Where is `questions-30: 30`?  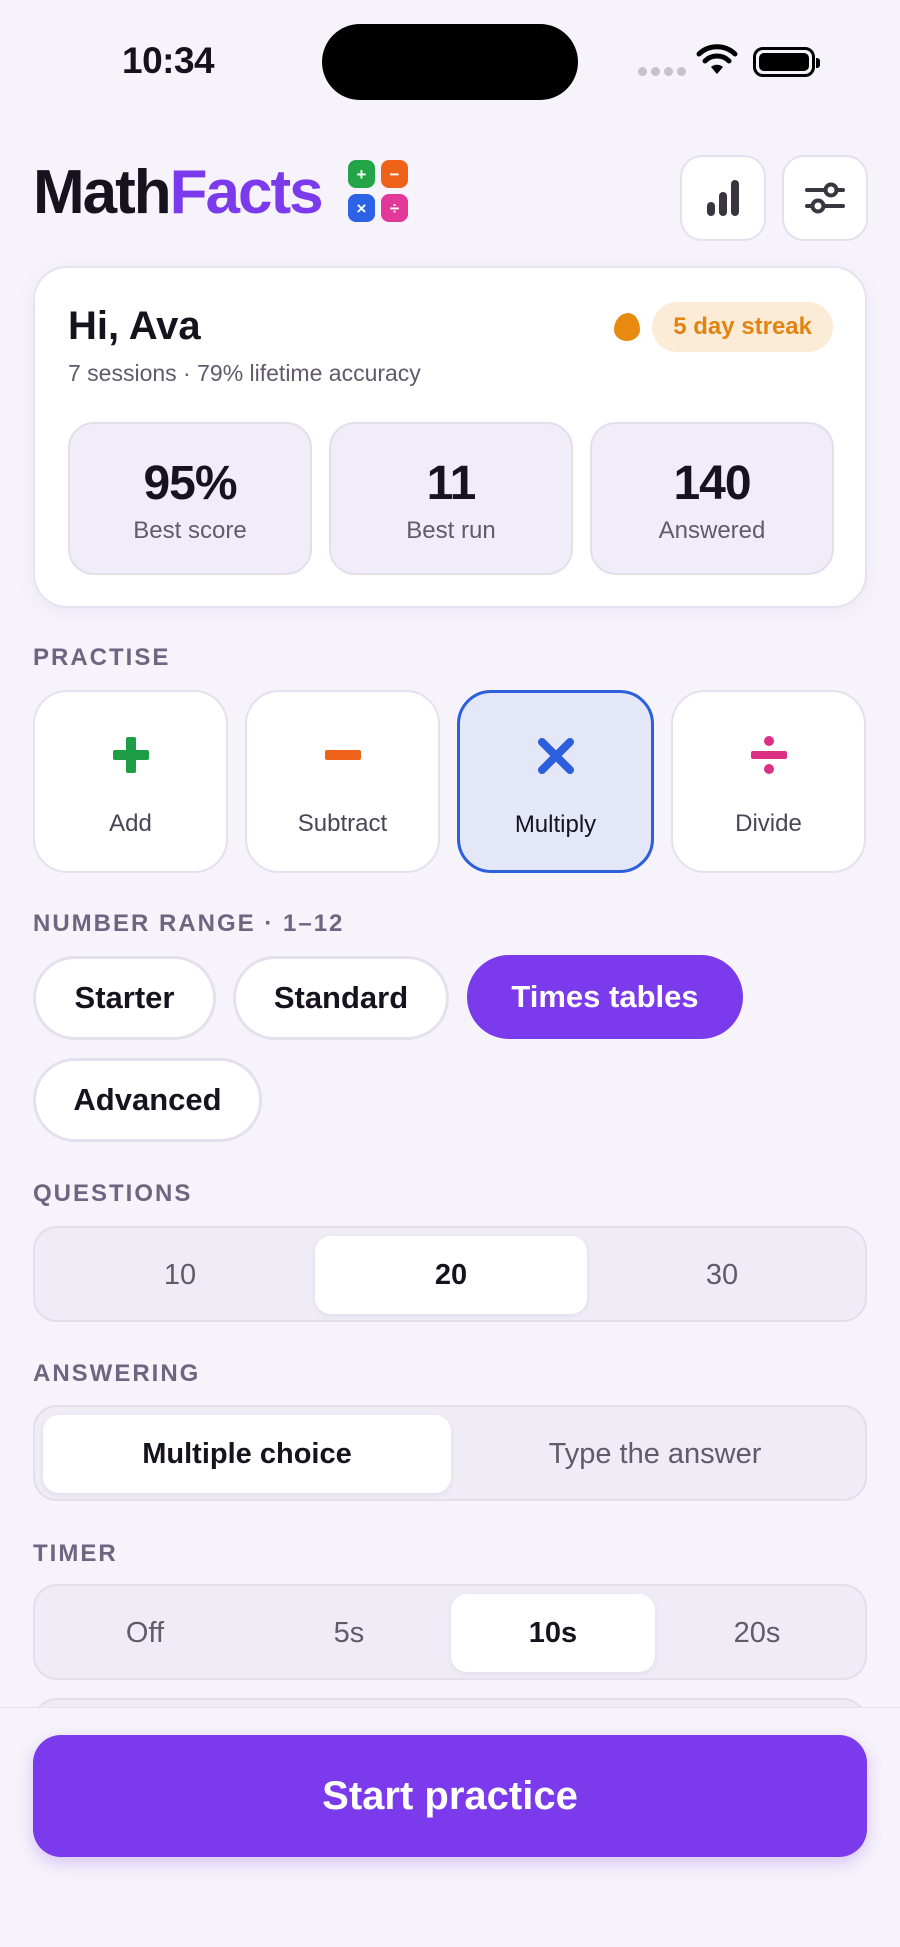 questions-30: 30 is located at coordinates (722, 1275).